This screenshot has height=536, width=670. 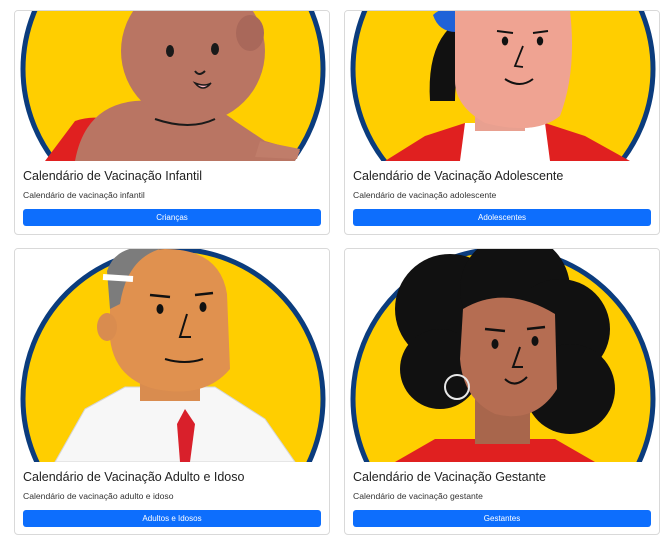 I want to click on card-text: Calendário de vacinação adolescente, so click(x=425, y=195).